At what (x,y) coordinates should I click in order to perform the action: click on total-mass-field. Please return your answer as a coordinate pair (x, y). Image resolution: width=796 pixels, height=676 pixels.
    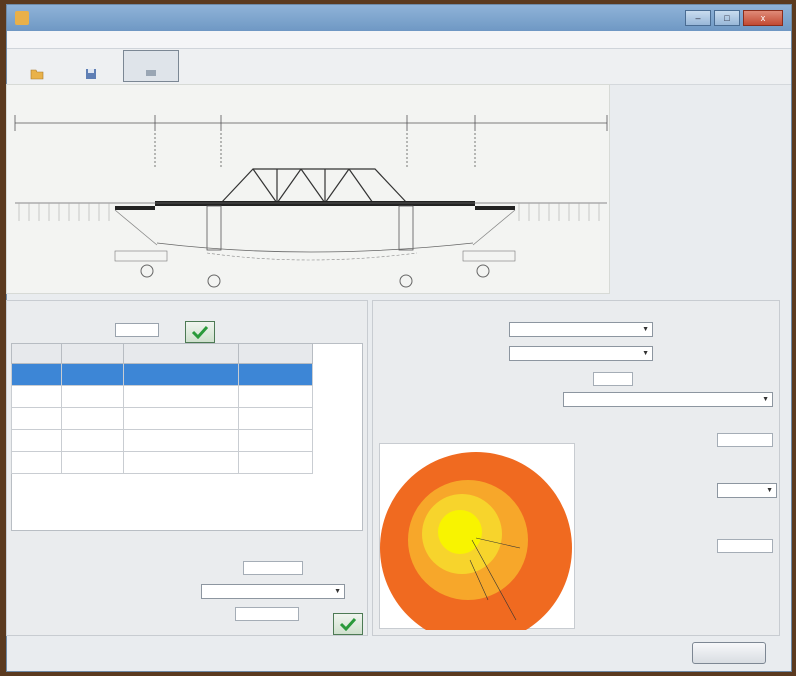
    Looking at the image, I should click on (267, 614).